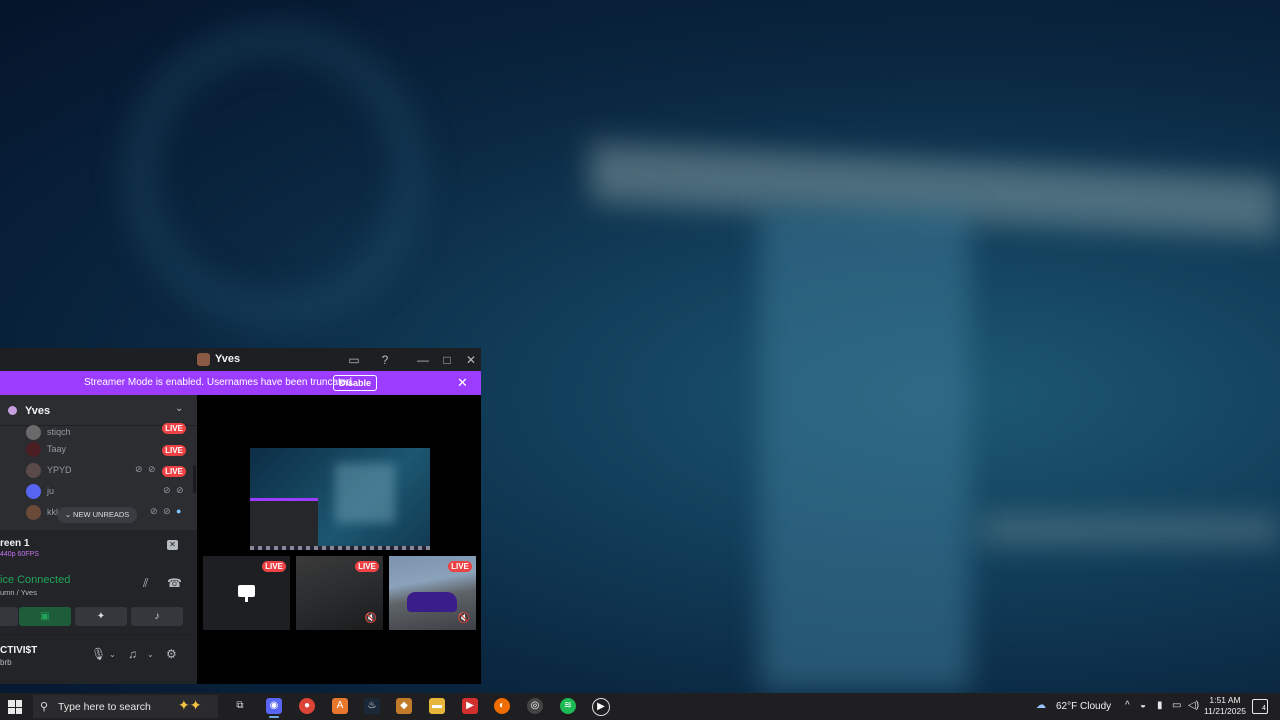  Describe the element at coordinates (18, 650) in the screenshot. I see `username: CTIVI$T` at that location.